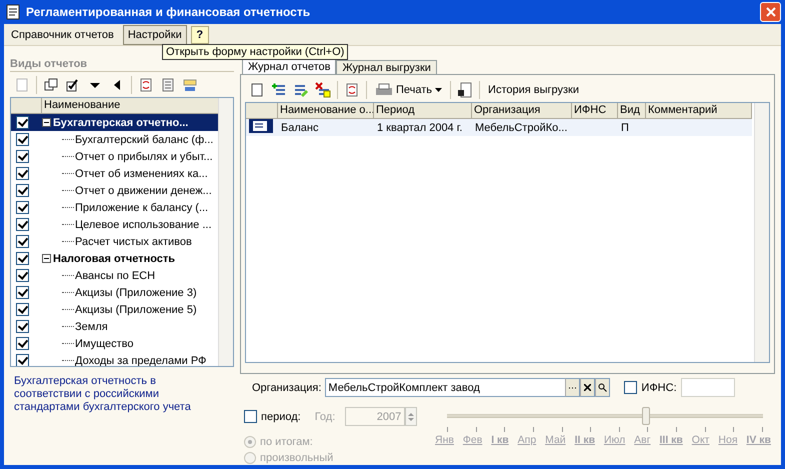 The image size is (785, 469). What do you see at coordinates (281, 416) in the screenshot?
I see `checkbox-label: период:` at bounding box center [281, 416].